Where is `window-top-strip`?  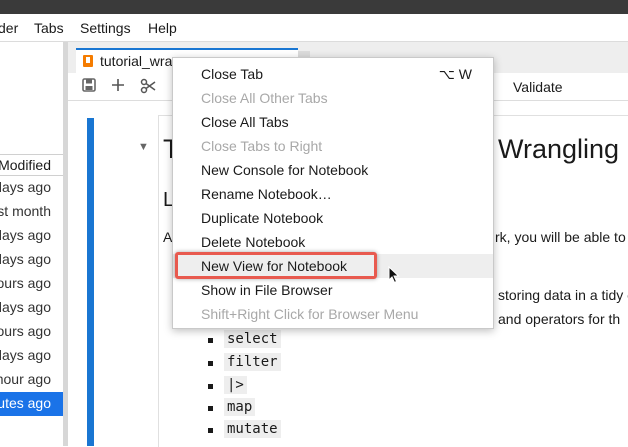 window-top-strip is located at coordinates (314, 7).